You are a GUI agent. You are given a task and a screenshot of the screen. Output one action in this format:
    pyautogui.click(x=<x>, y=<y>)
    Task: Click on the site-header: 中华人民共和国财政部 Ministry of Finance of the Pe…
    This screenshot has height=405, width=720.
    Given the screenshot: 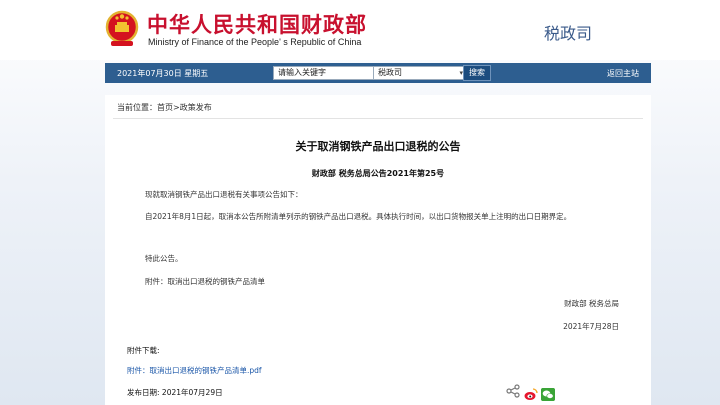 What is the action you would take?
    pyautogui.click(x=360, y=30)
    